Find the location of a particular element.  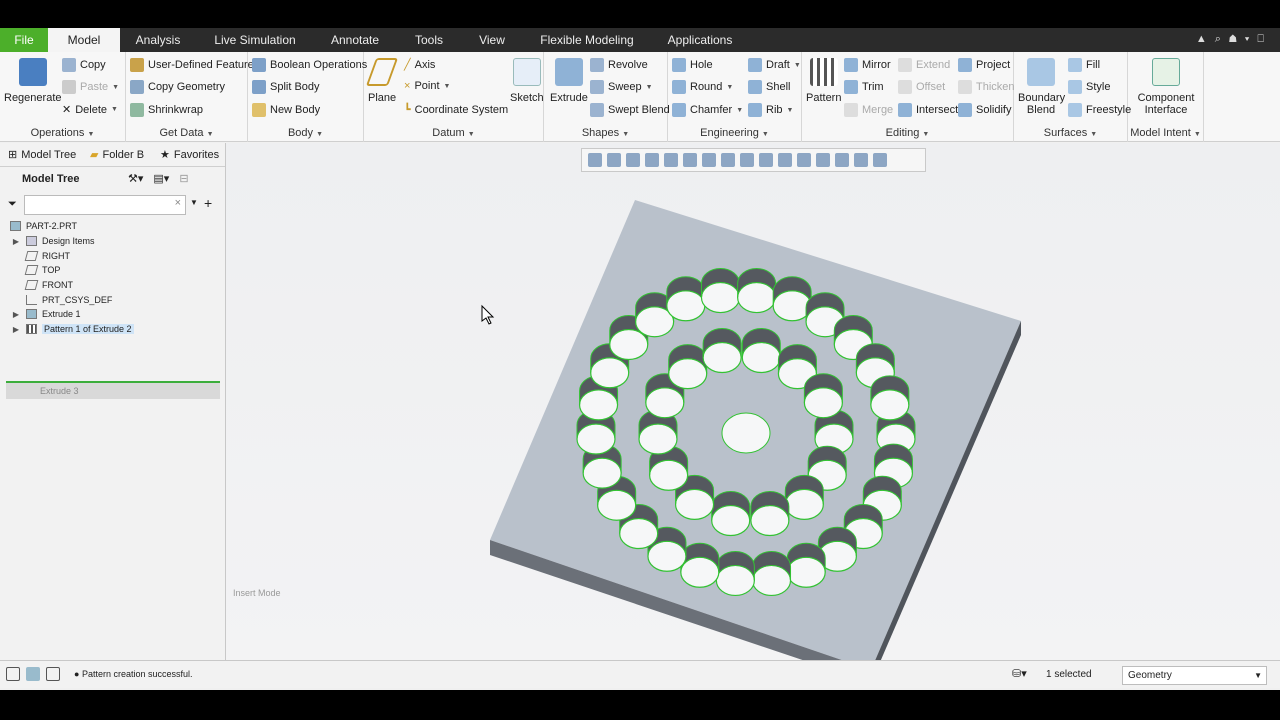

regenerate-button: Regenerate is located at coordinates (33, 81).